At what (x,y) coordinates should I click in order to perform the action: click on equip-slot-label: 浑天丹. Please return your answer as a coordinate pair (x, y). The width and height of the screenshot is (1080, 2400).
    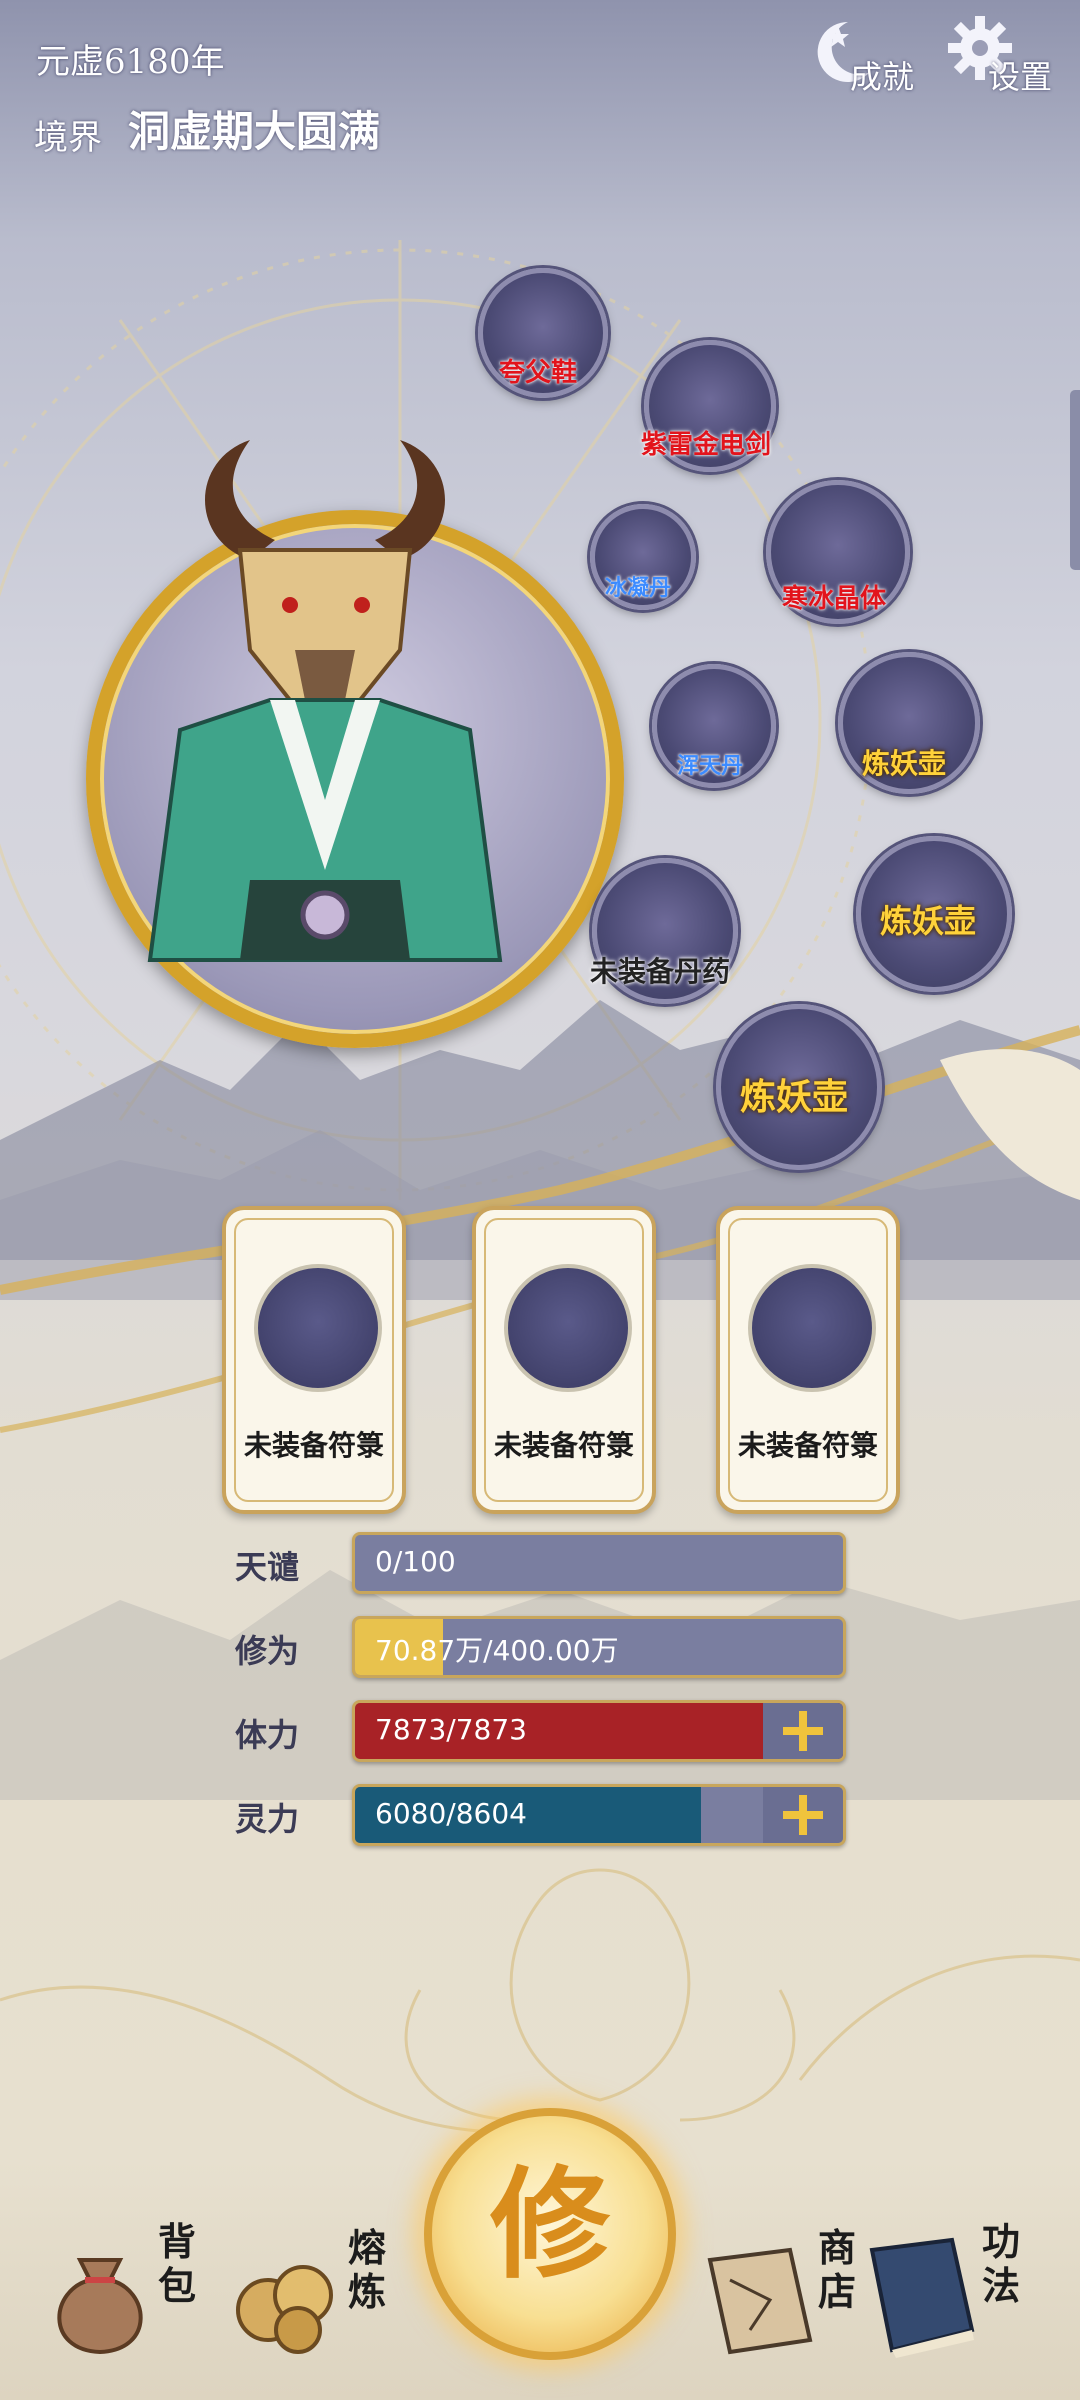
    Looking at the image, I should click on (710, 764).